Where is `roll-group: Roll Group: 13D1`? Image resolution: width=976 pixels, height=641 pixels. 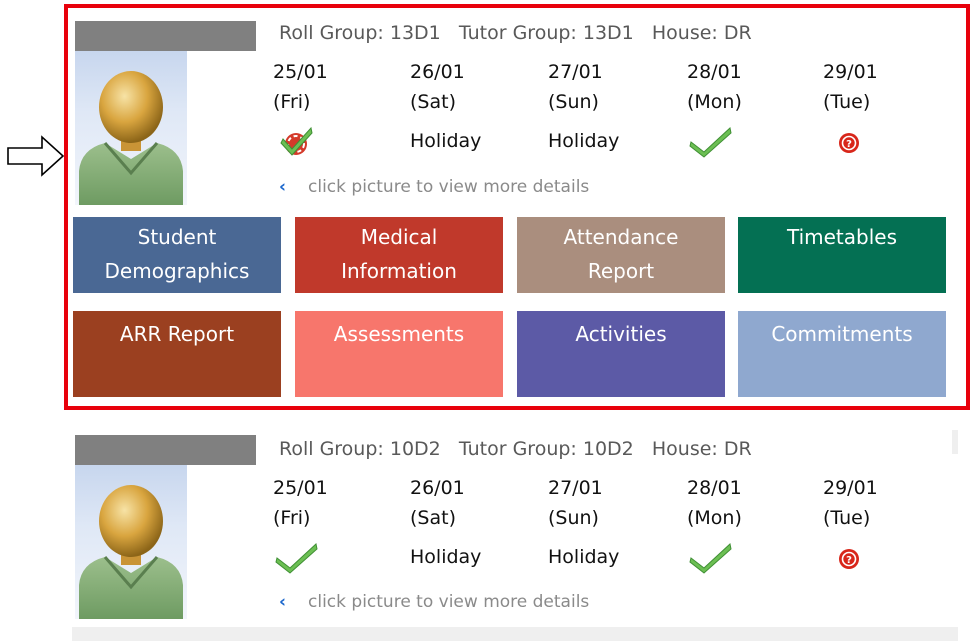 roll-group: Roll Group: 13D1 is located at coordinates (360, 33).